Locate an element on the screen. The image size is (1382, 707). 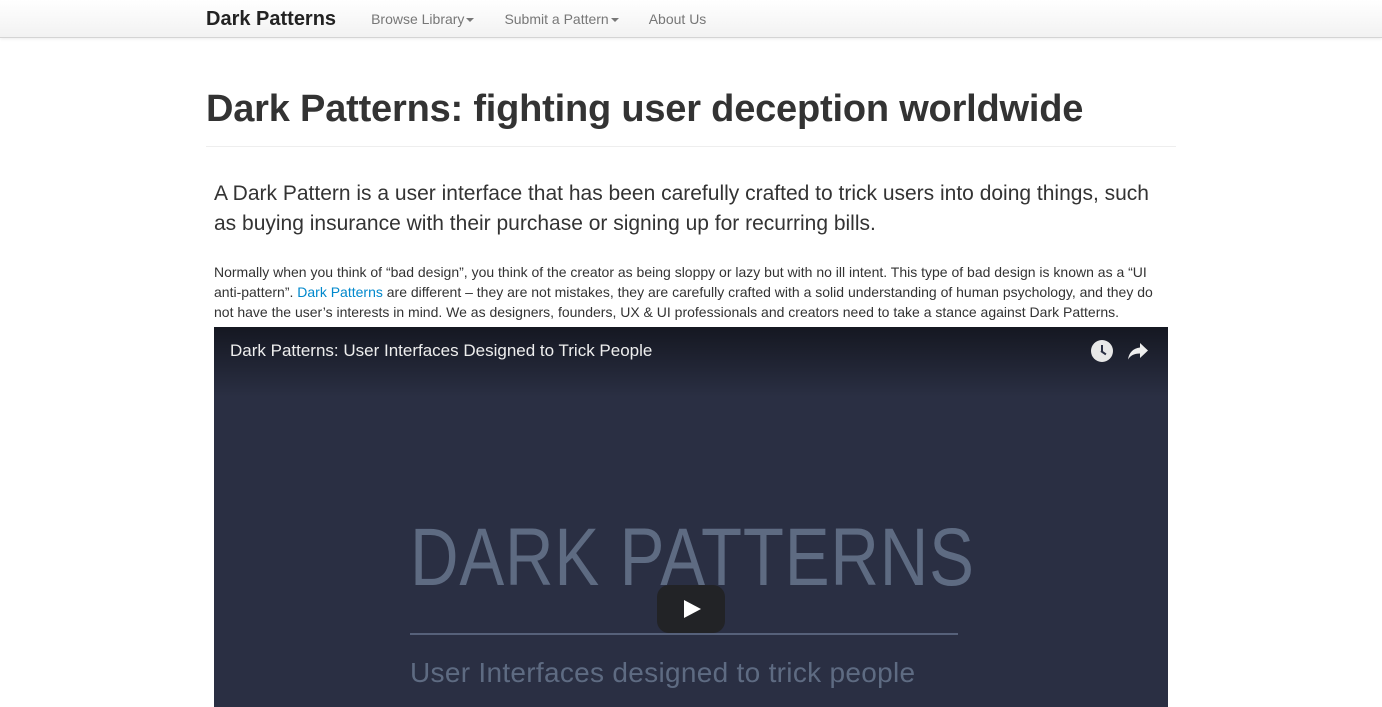
video-divider is located at coordinates (684, 634).